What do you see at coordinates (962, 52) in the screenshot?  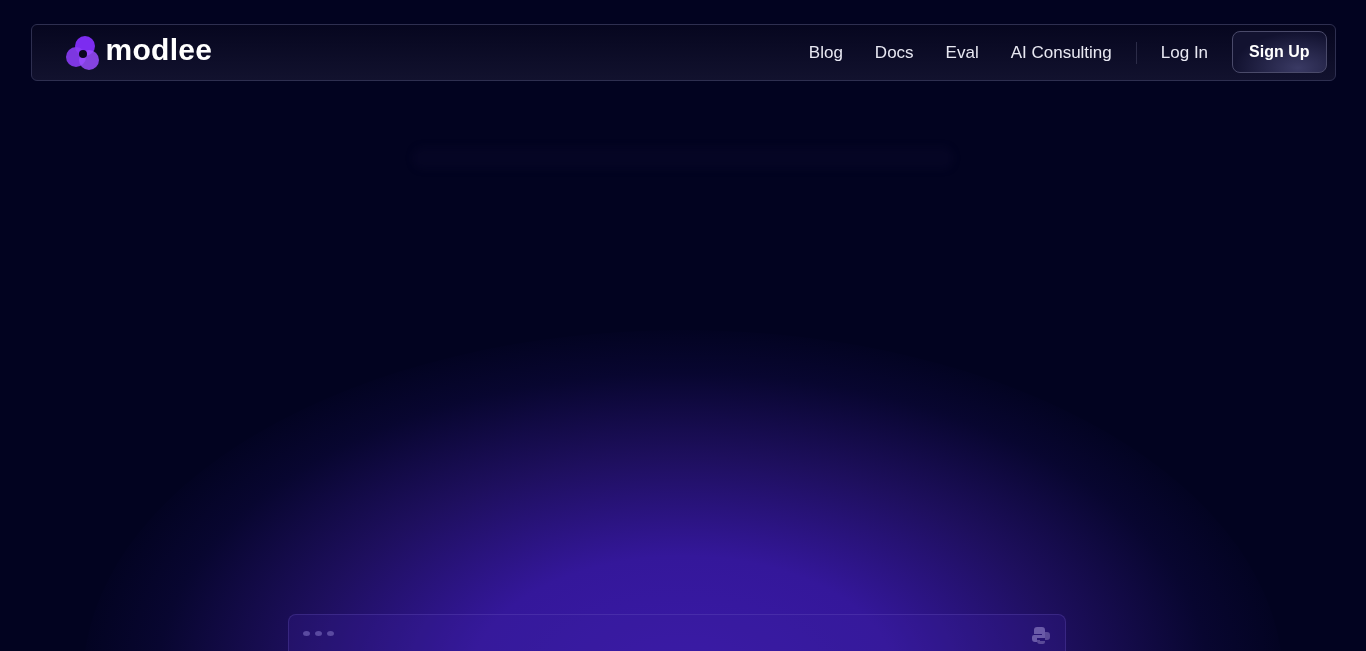 I see `nav-link: Eval` at bounding box center [962, 52].